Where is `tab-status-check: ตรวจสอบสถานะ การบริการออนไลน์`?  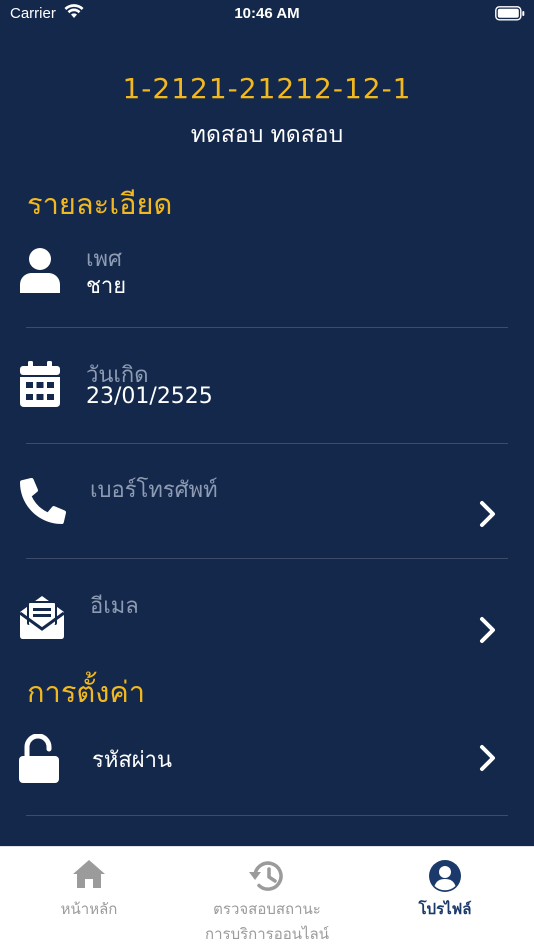 tab-status-check: ตรวจสอบสถานะ การบริการออนไลน์ is located at coordinates (267, 898).